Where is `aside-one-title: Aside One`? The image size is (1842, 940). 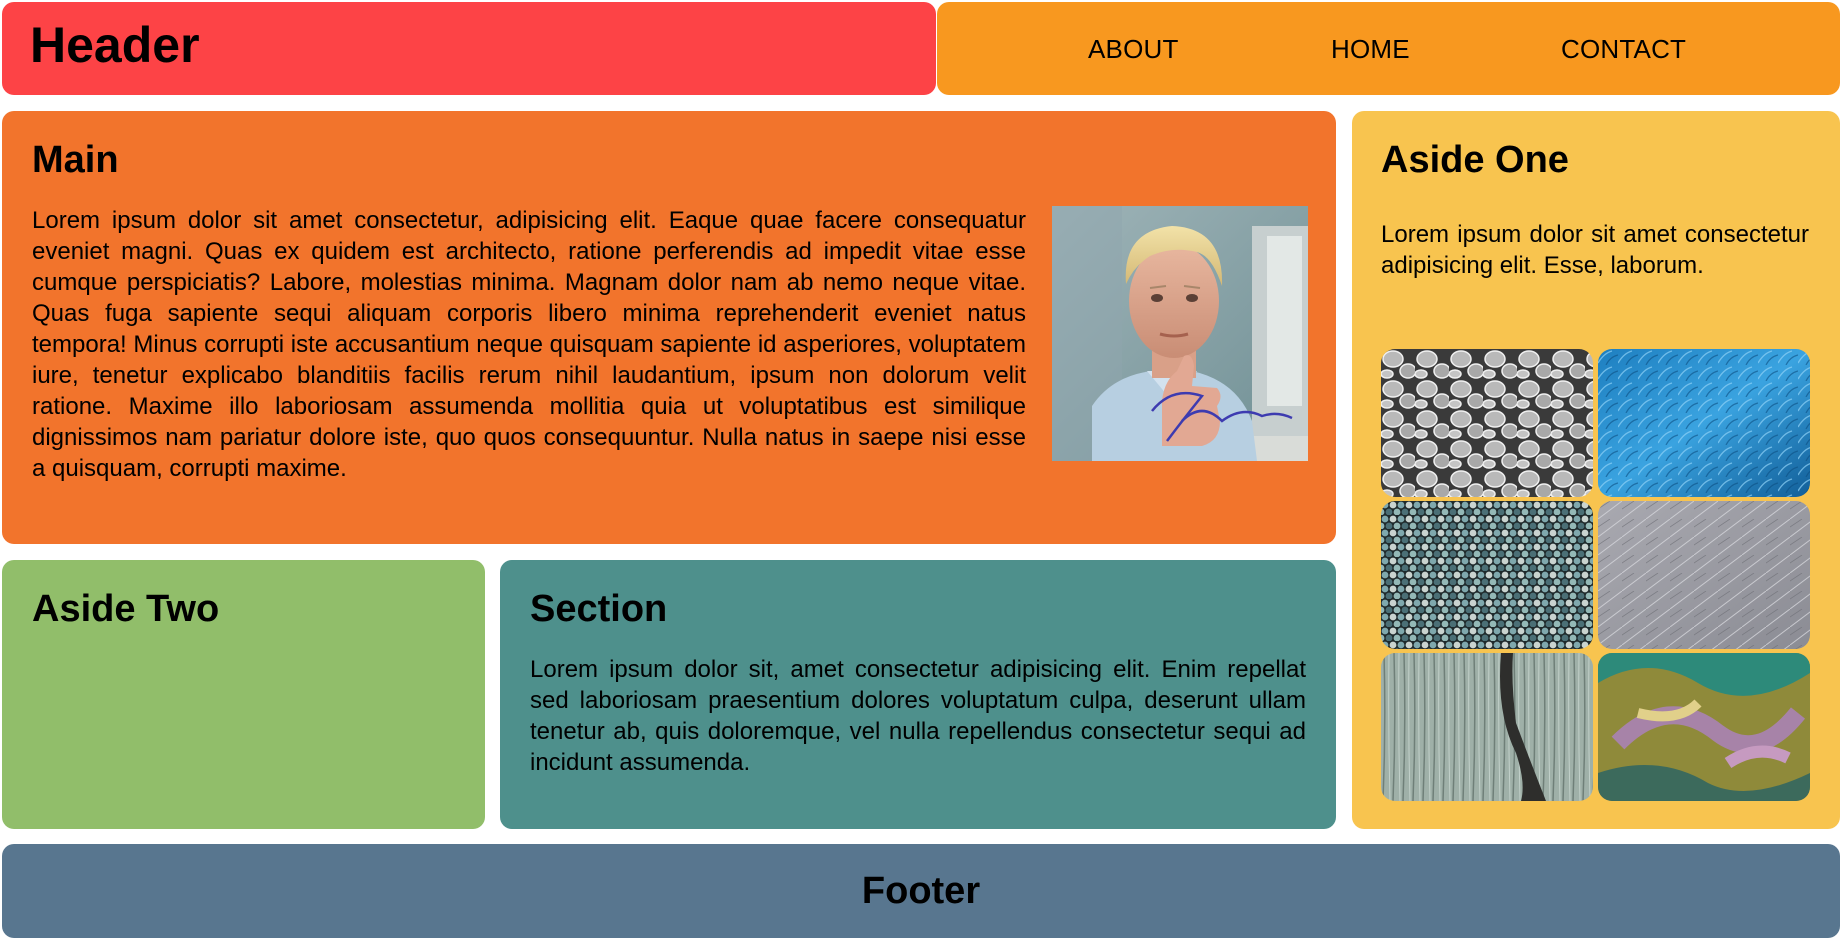 aside-one-title: Aside One is located at coordinates (1475, 160).